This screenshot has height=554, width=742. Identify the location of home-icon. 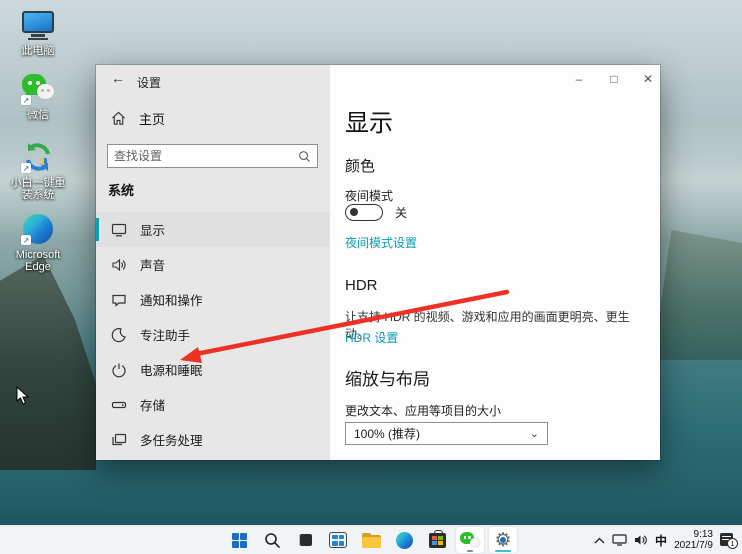
(118, 118).